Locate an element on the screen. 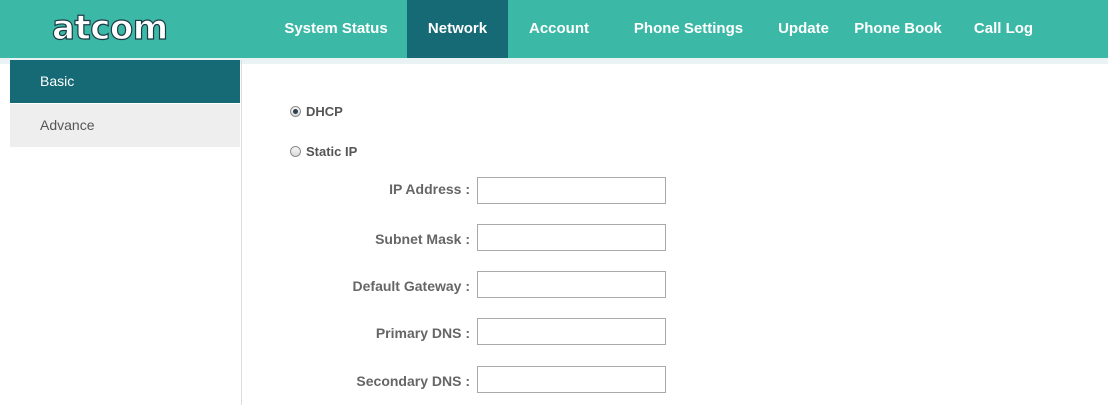 This screenshot has width=1108, height=405. dhcp-option: DHCP is located at coordinates (316, 111).